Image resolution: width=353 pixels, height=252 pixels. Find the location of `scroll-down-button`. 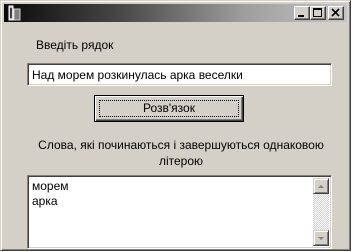

scroll-down-button is located at coordinates (321, 238).